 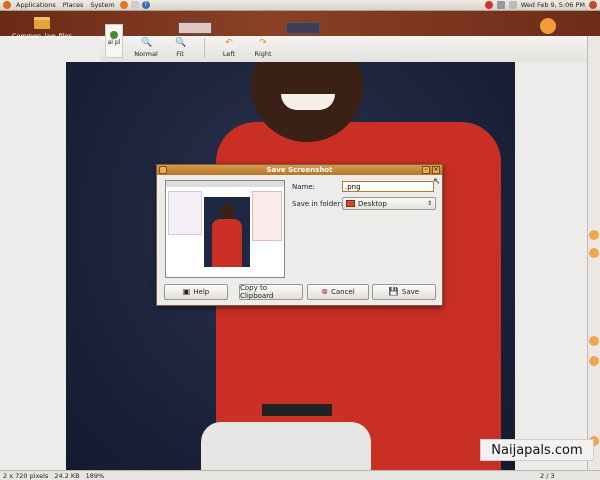 What do you see at coordinates (437, 182) in the screenshot?
I see `mouse-cursor-icon: ↖` at bounding box center [437, 182].